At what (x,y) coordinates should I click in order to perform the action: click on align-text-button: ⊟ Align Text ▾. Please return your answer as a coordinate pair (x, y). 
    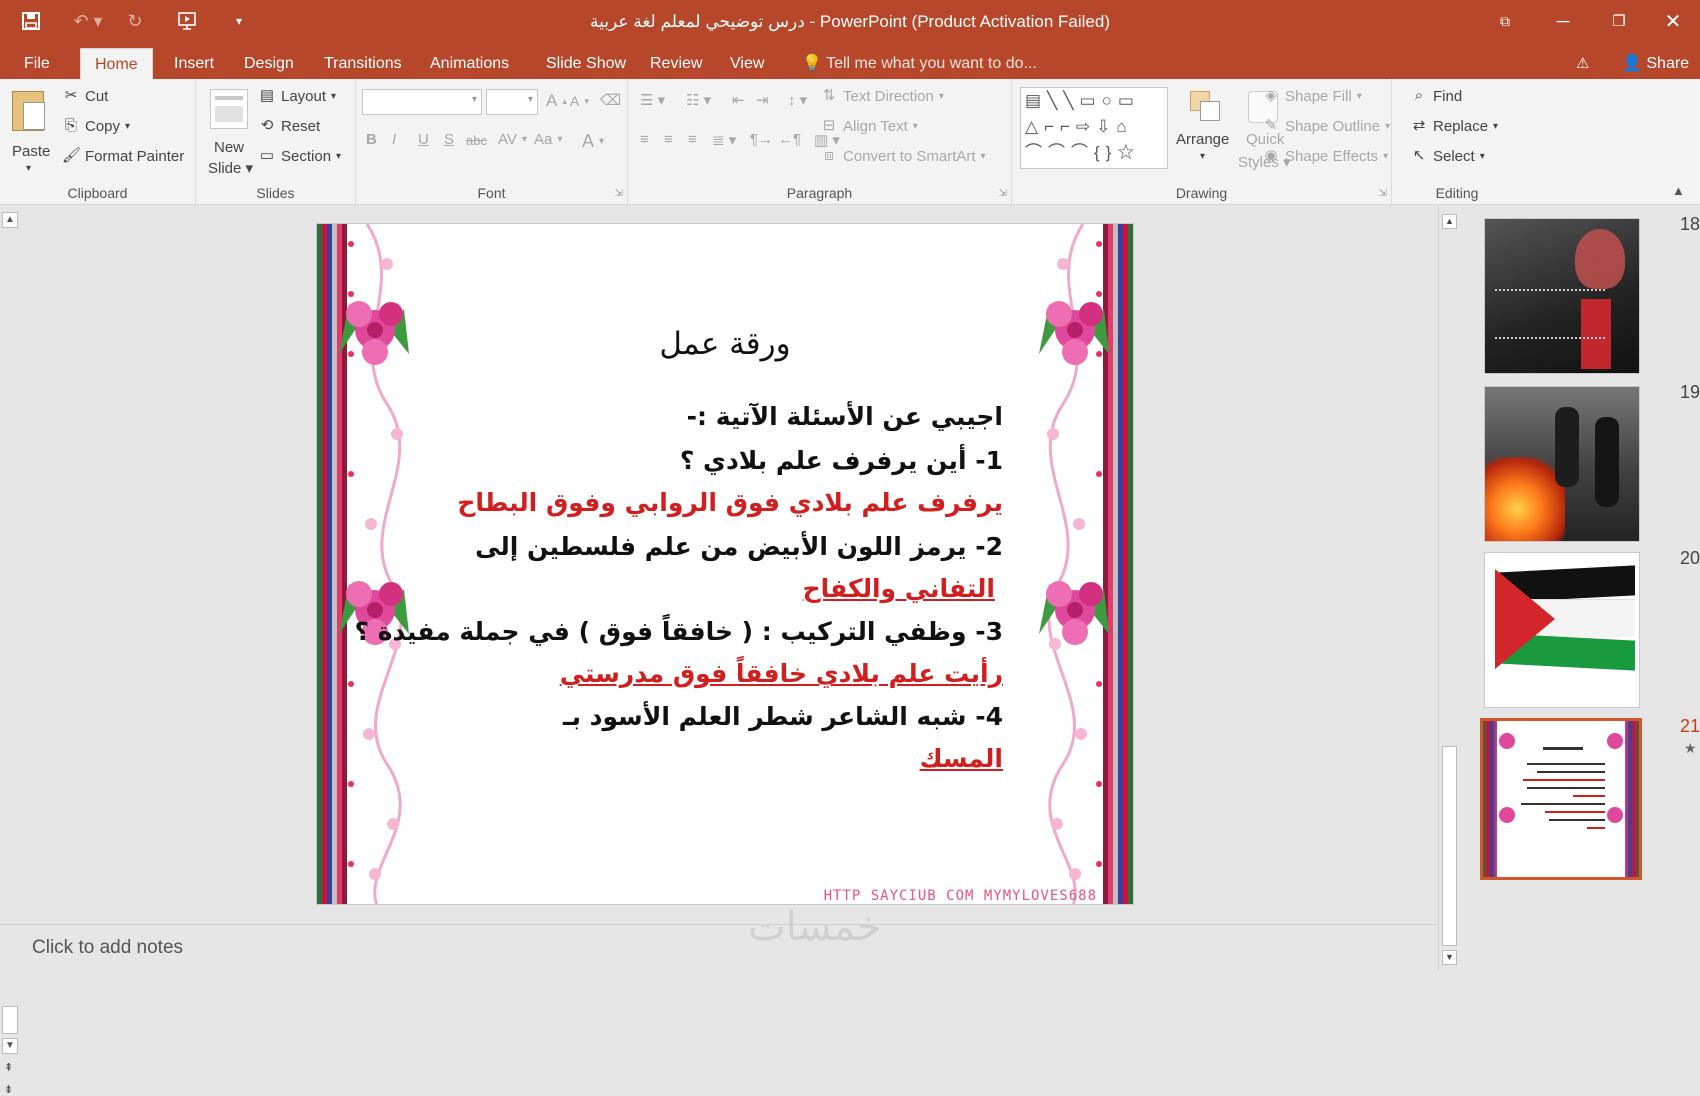
    Looking at the image, I should click on (869, 126).